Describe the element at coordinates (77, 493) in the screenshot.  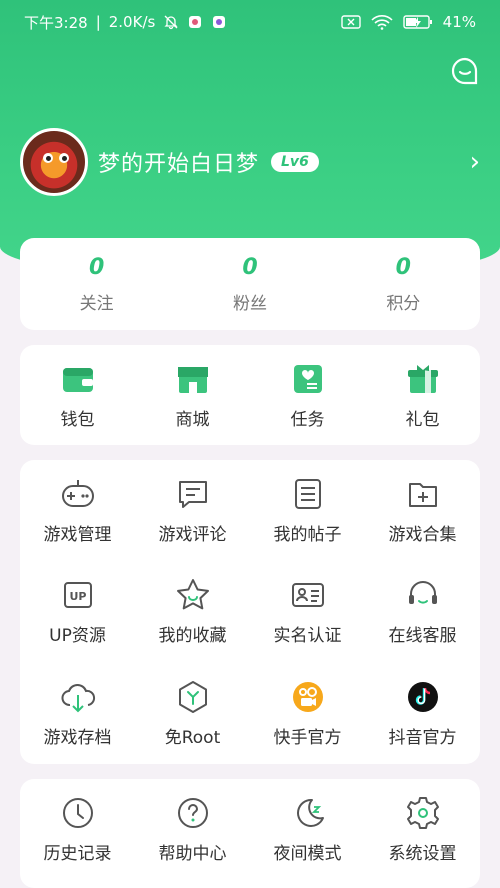
I see `gamepad-icon` at that location.